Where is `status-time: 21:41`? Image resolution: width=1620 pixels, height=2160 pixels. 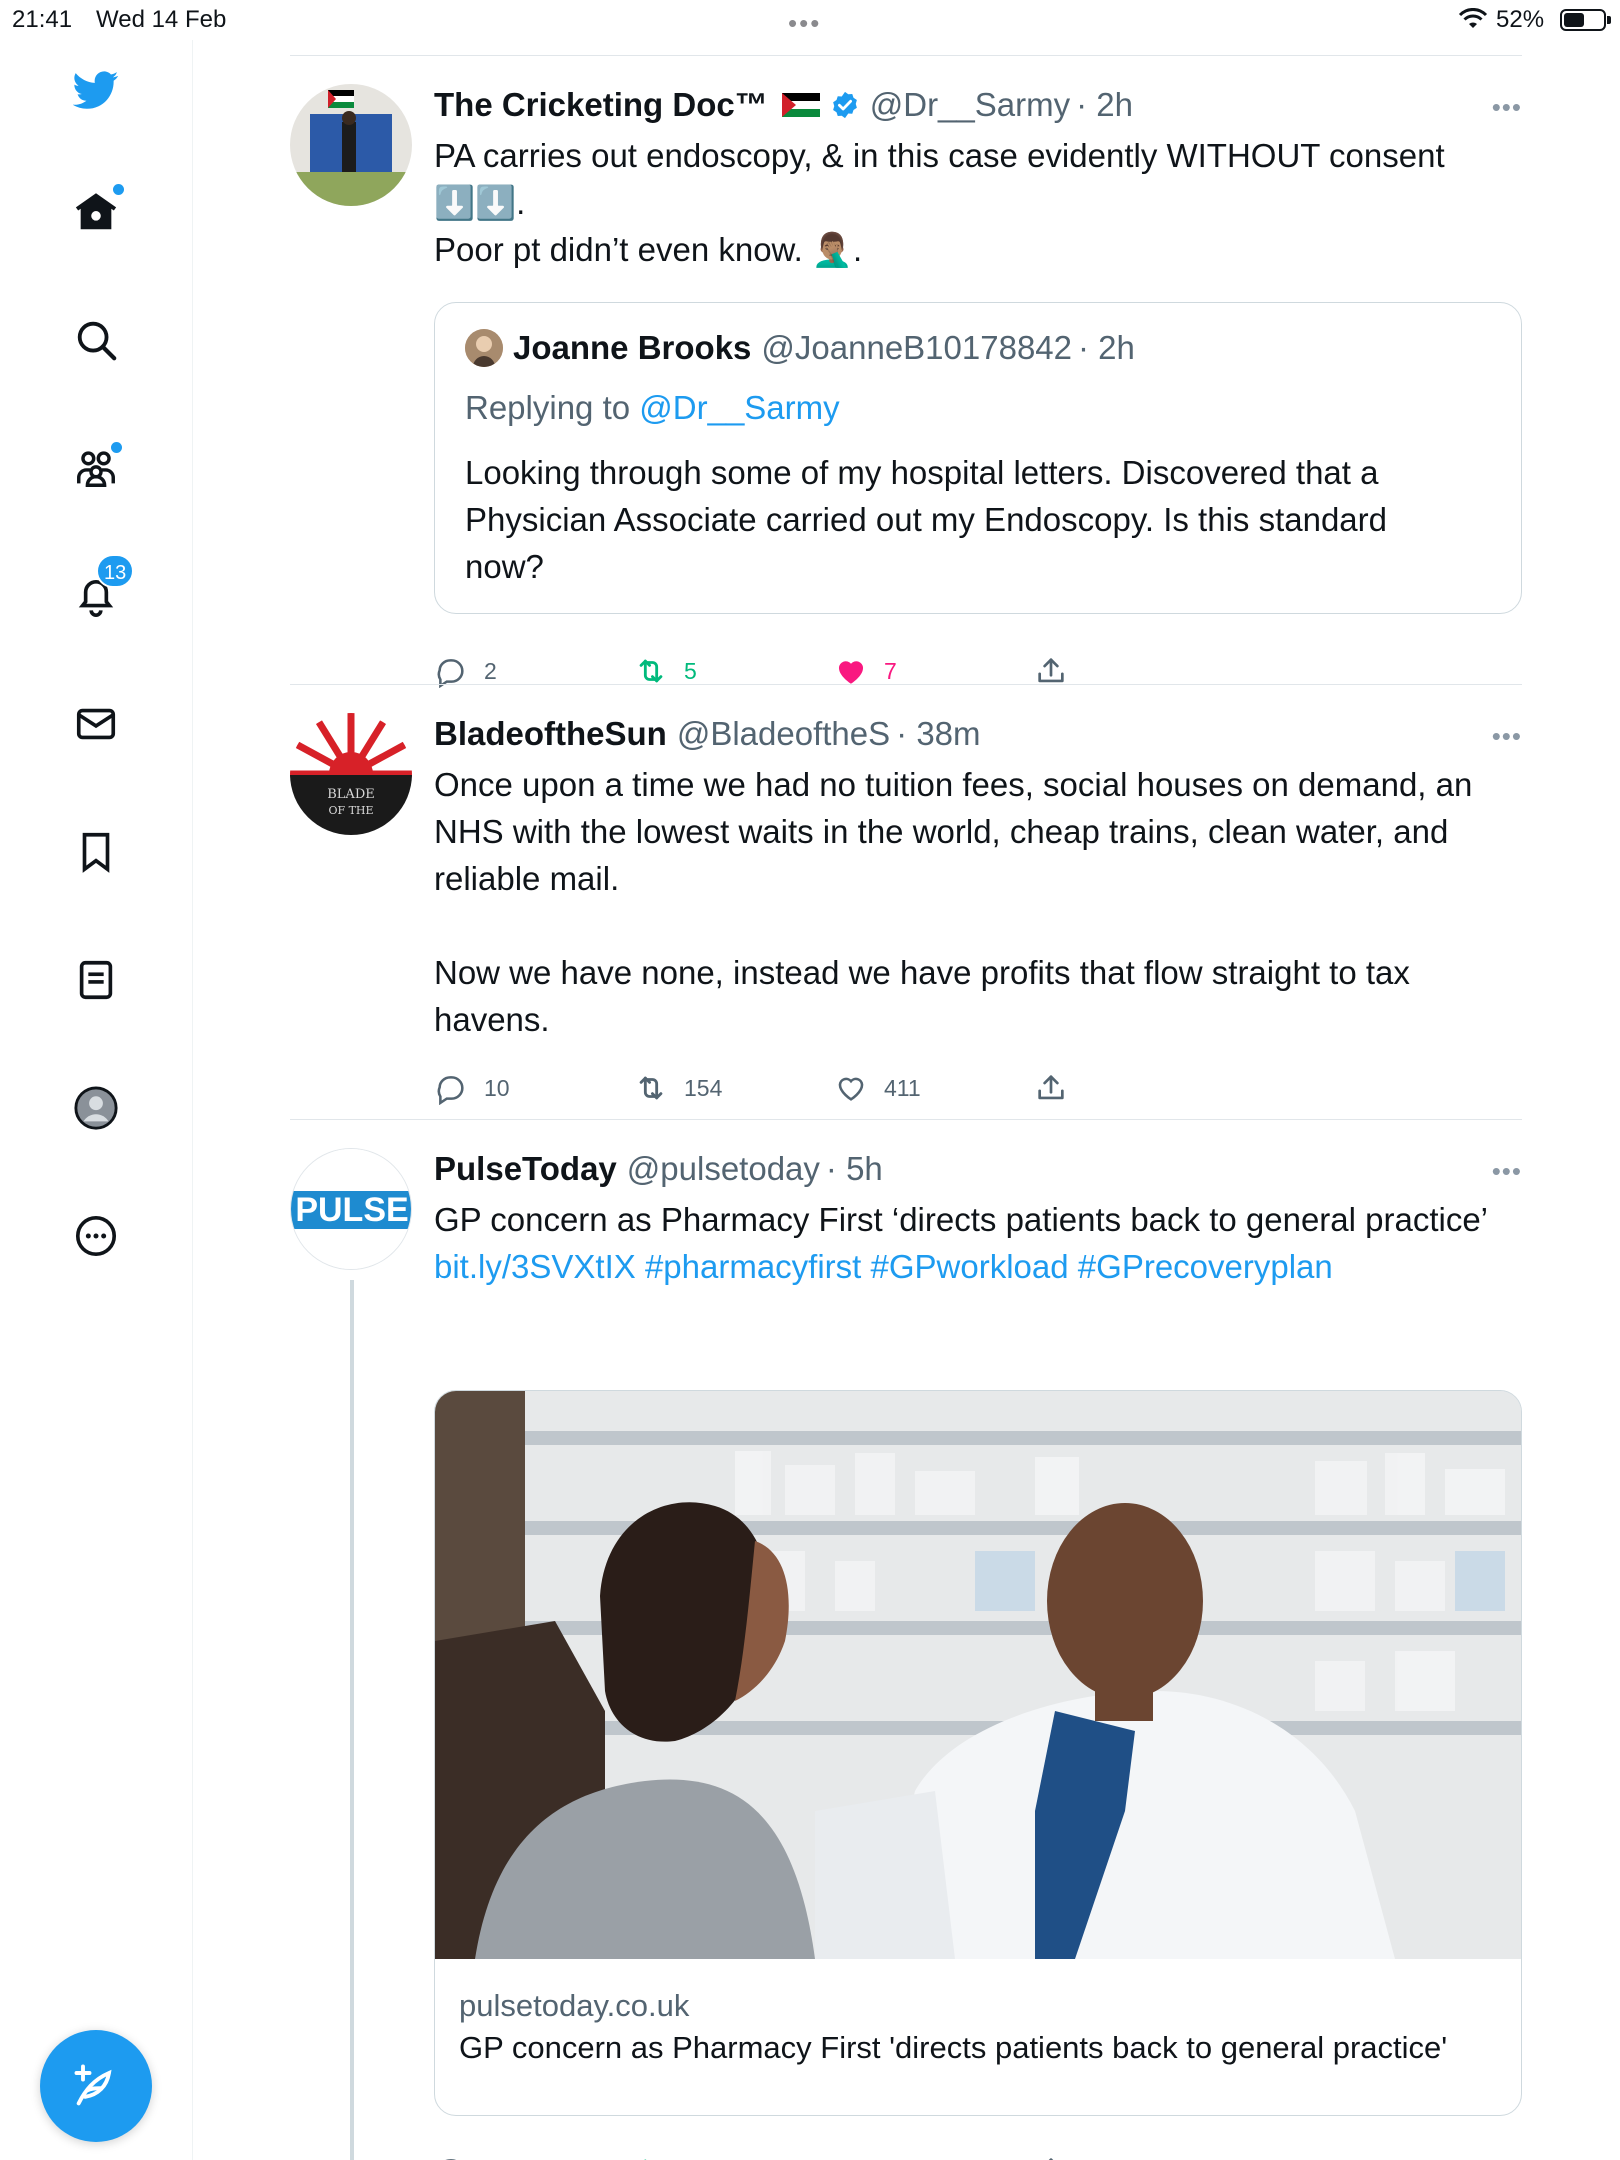
status-time: 21:41 is located at coordinates (42, 19).